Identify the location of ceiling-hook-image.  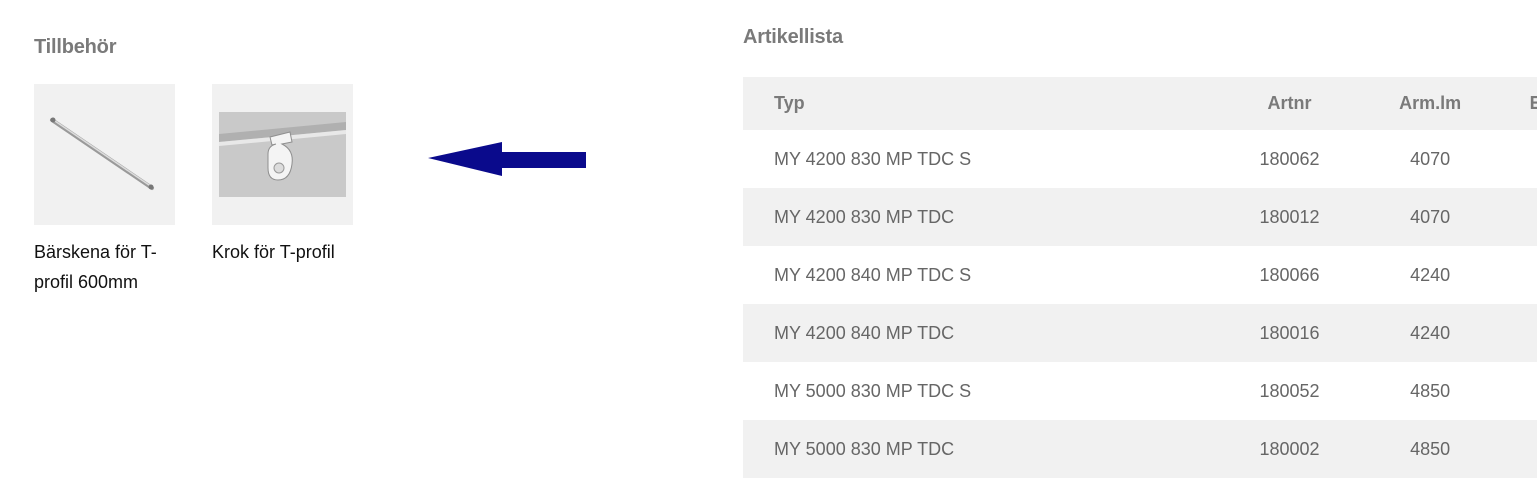
(282, 154).